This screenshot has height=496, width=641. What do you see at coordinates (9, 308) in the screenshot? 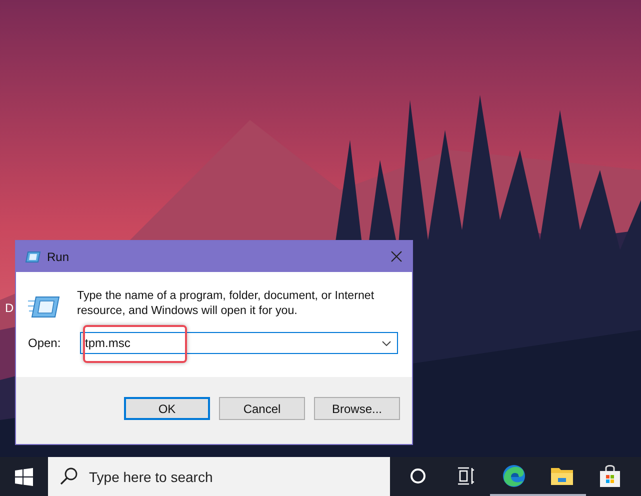
I see `desktop-icon-label: D` at bounding box center [9, 308].